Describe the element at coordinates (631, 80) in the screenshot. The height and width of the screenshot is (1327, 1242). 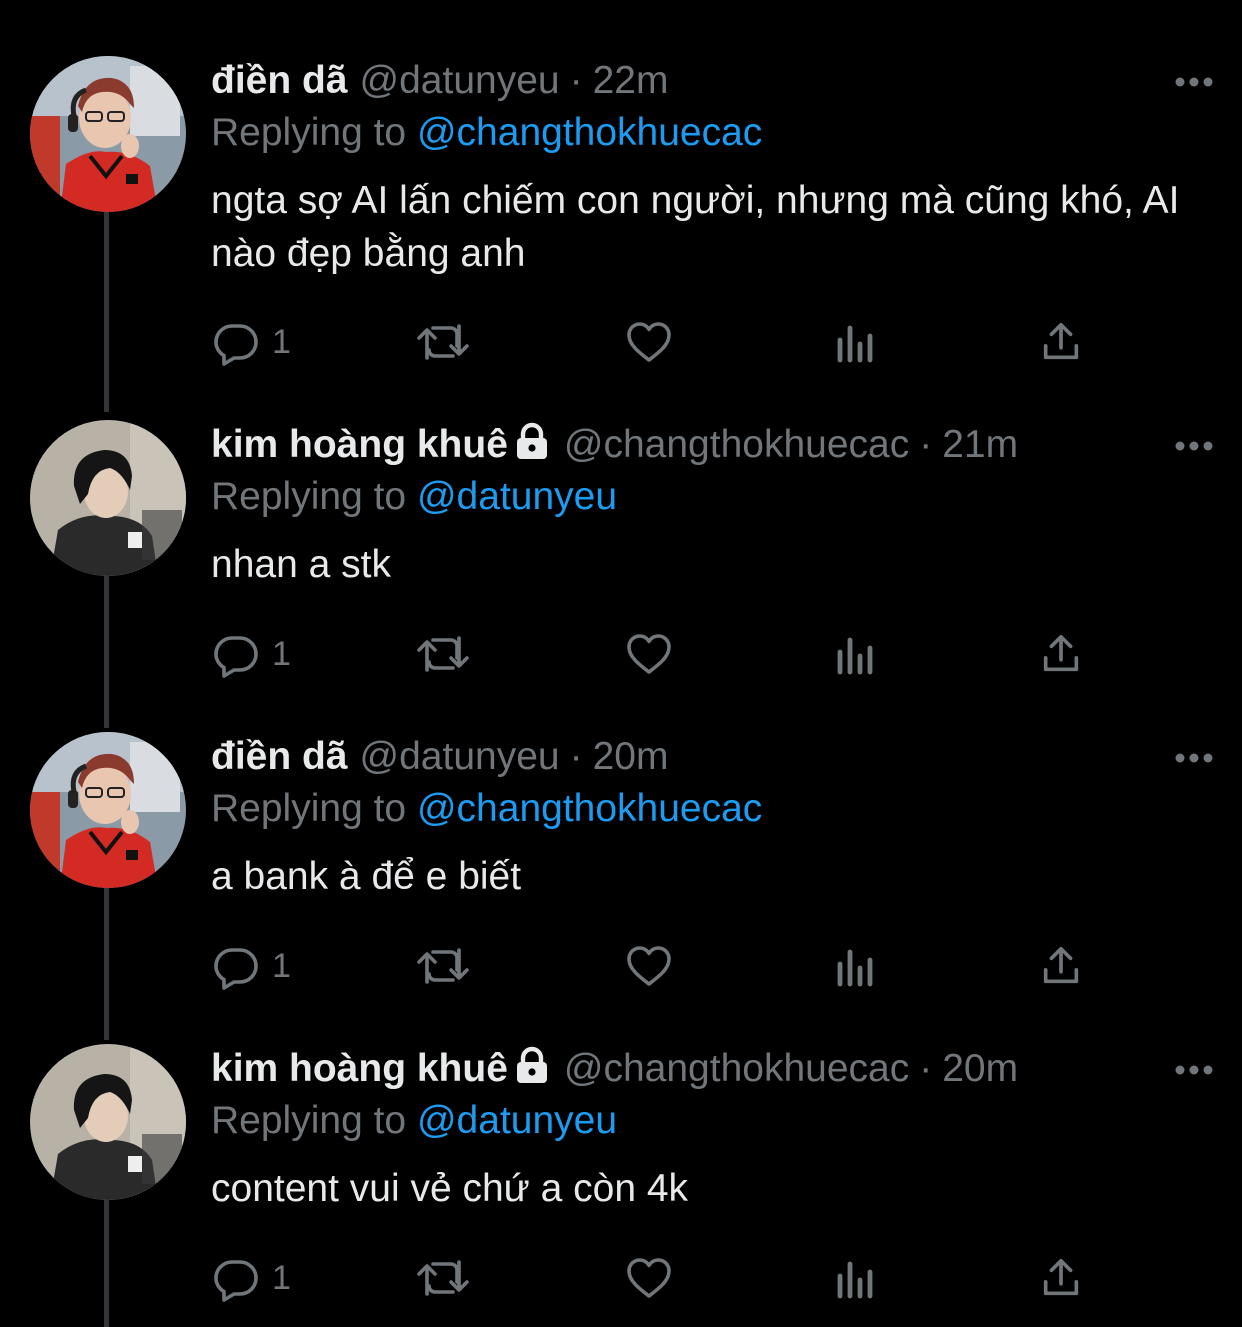
I see `timestamp: 22m` at that location.